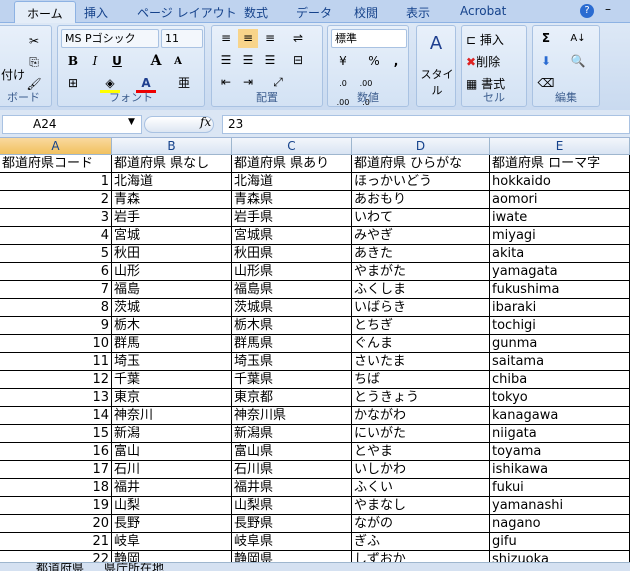  I want to click on cell-b15: 神奈川, so click(172, 416).